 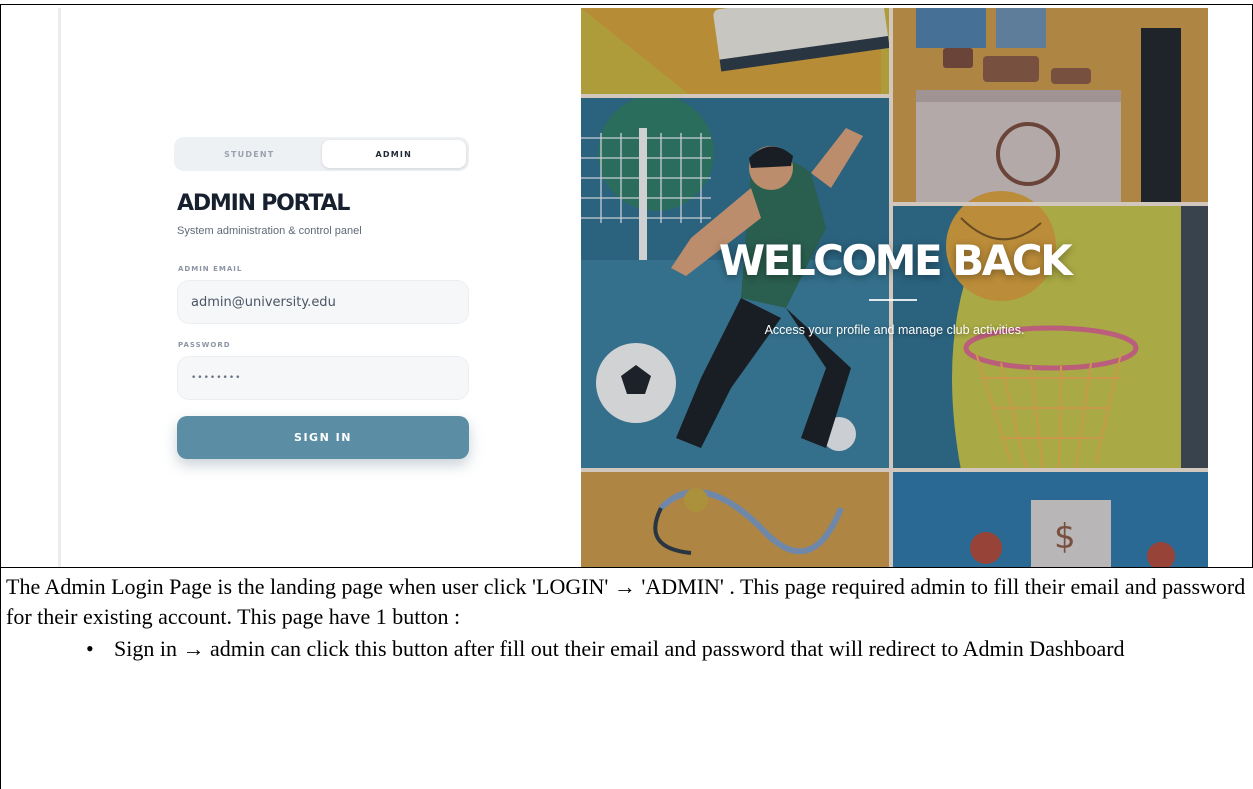 I want to click on email-field, so click(x=329, y=302).